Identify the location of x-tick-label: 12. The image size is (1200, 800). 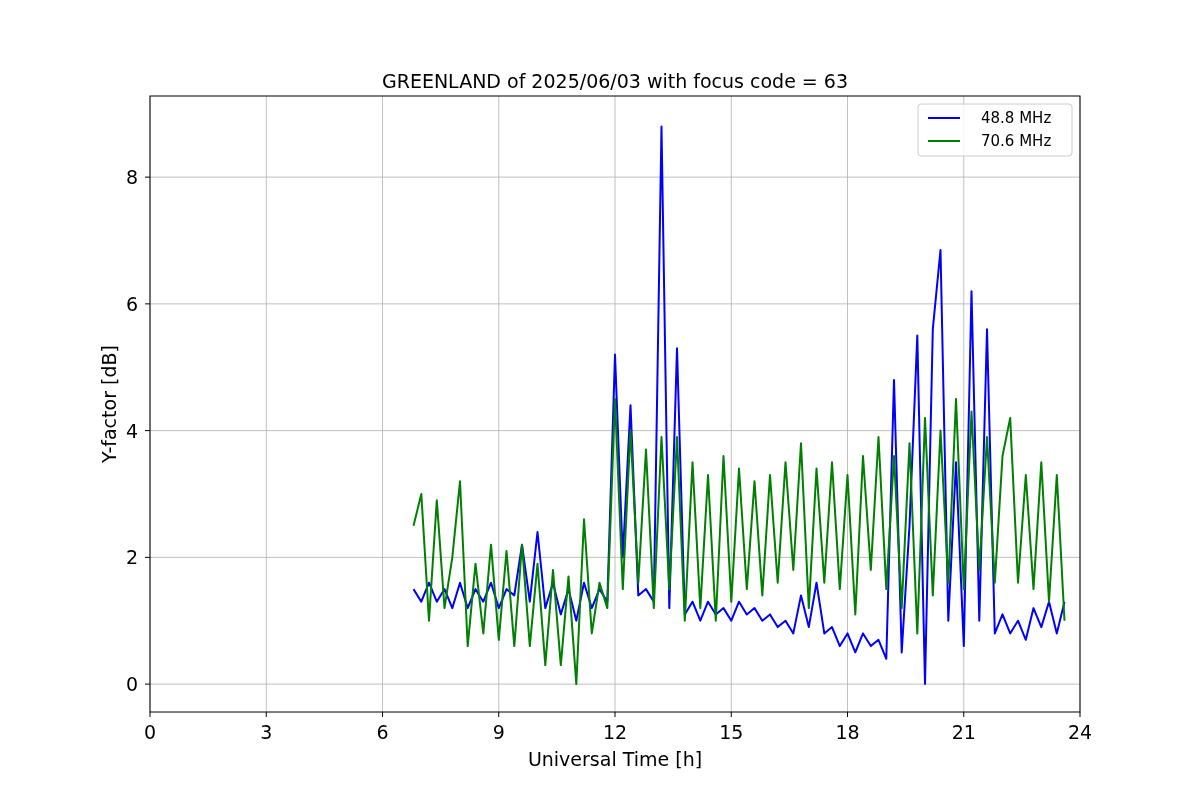
(615, 732).